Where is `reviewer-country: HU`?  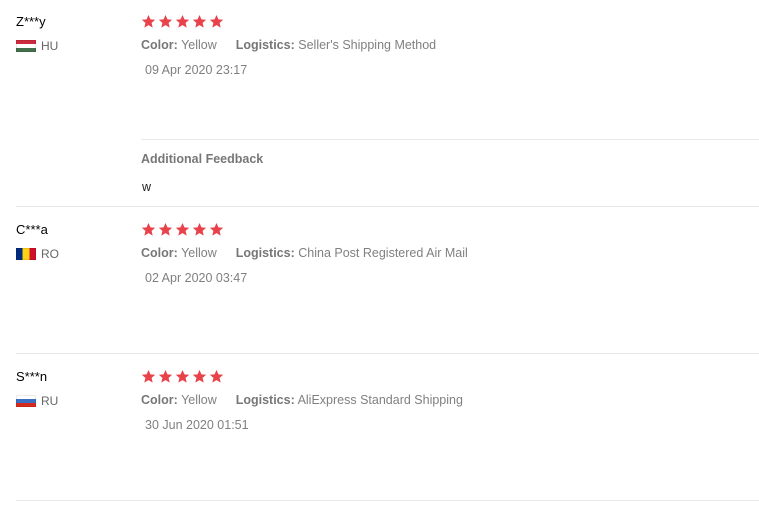
reviewer-country: HU is located at coordinates (71, 46).